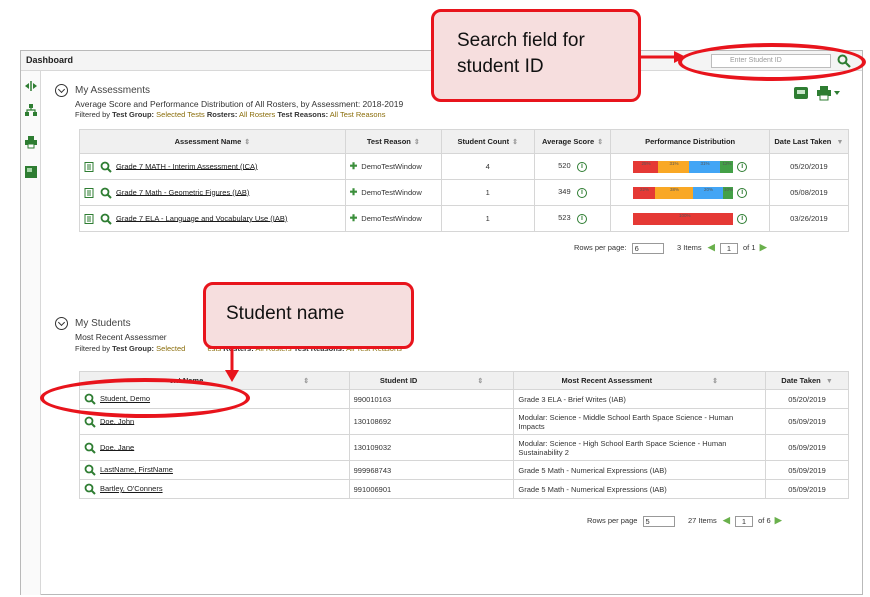 The height and width of the screenshot is (597, 870). Describe the element at coordinates (572, 141) in the screenshot. I see `col-average-score: Average Score ⇕` at that location.